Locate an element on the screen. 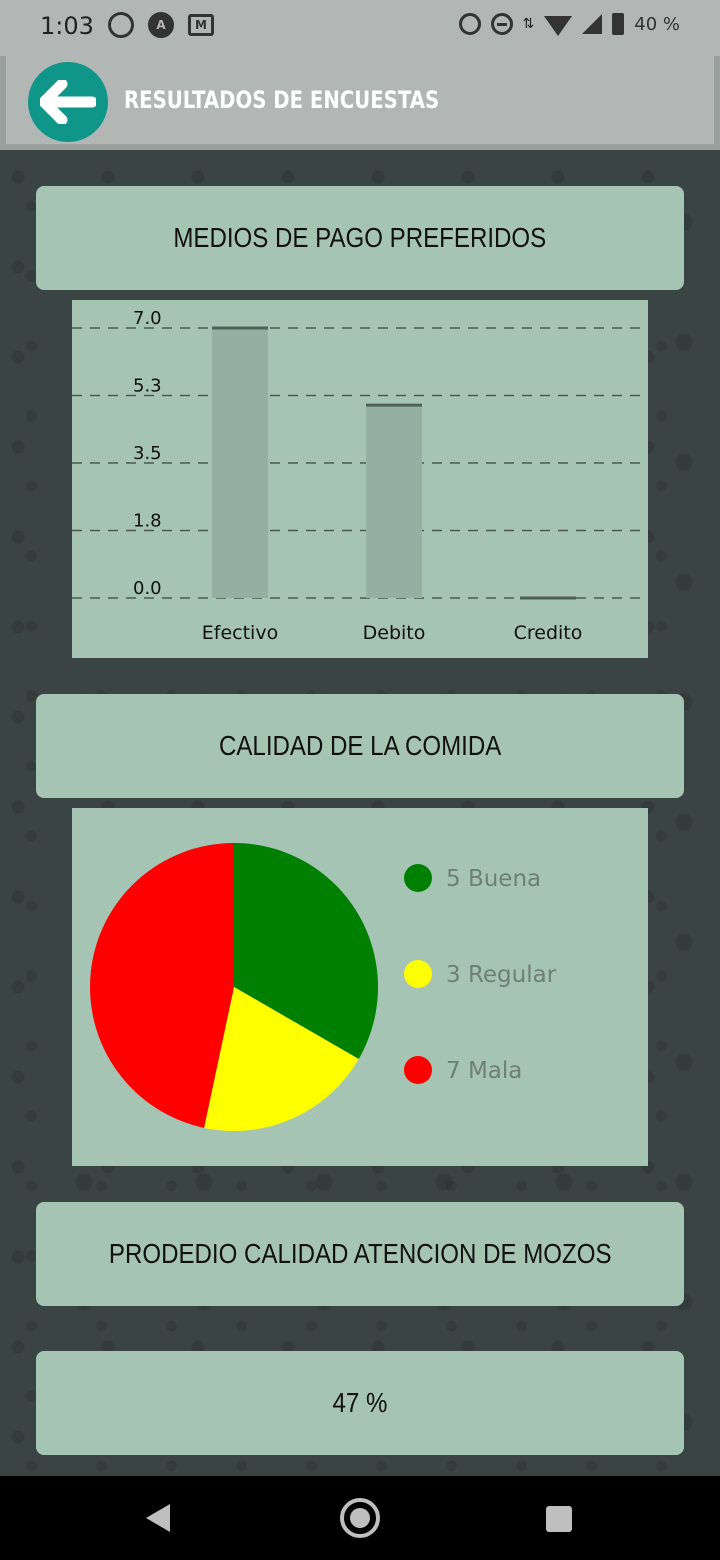  waiters-value-card: 47 % is located at coordinates (360, 1403).